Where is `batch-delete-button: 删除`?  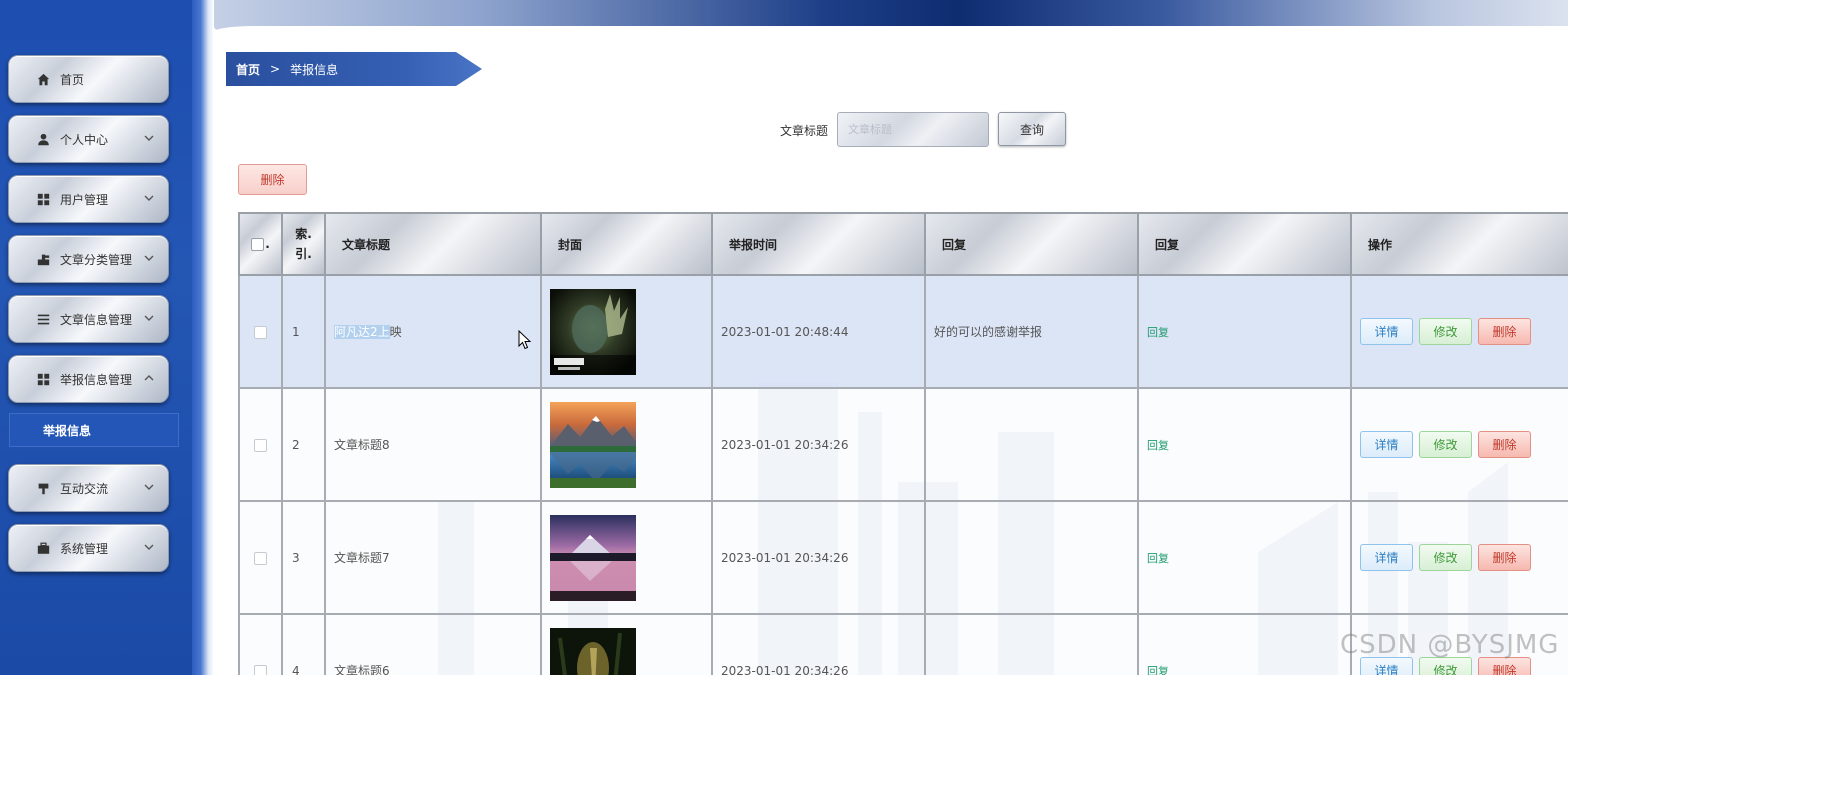
batch-delete-button: 删除 is located at coordinates (272, 179).